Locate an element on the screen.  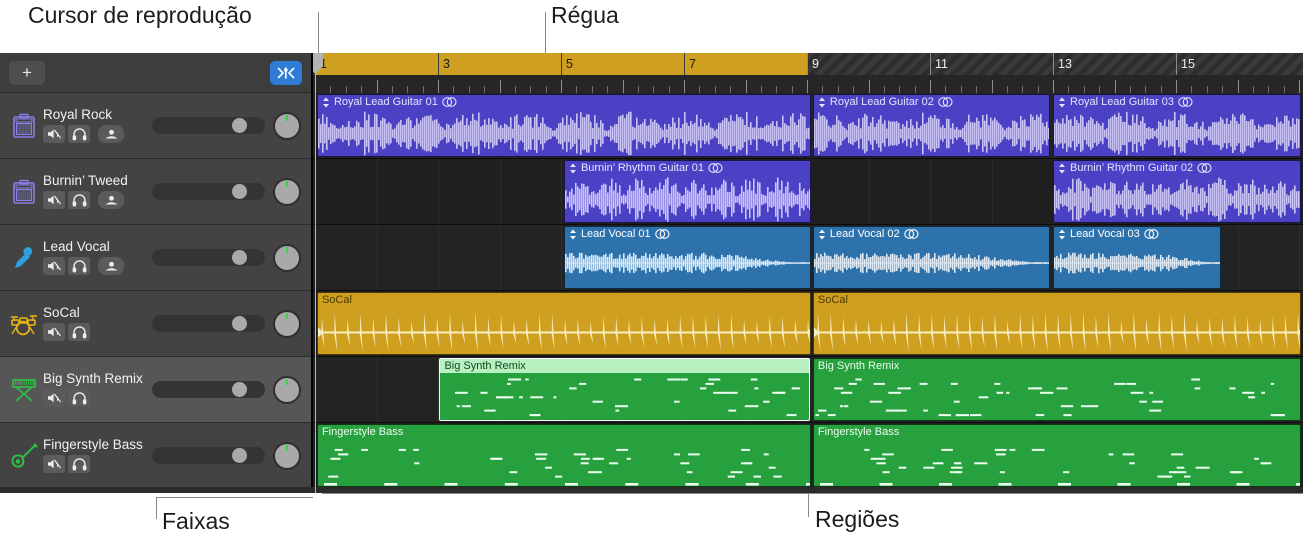
region: Lead Vocal 02 is located at coordinates (931, 257).